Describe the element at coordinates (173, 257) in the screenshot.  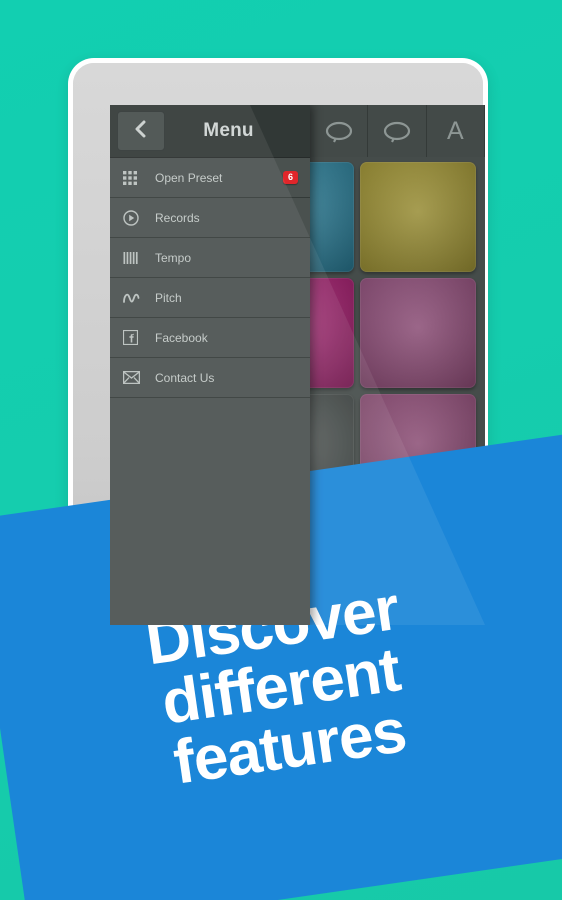
I see `menu-item-label: Tempo` at that location.